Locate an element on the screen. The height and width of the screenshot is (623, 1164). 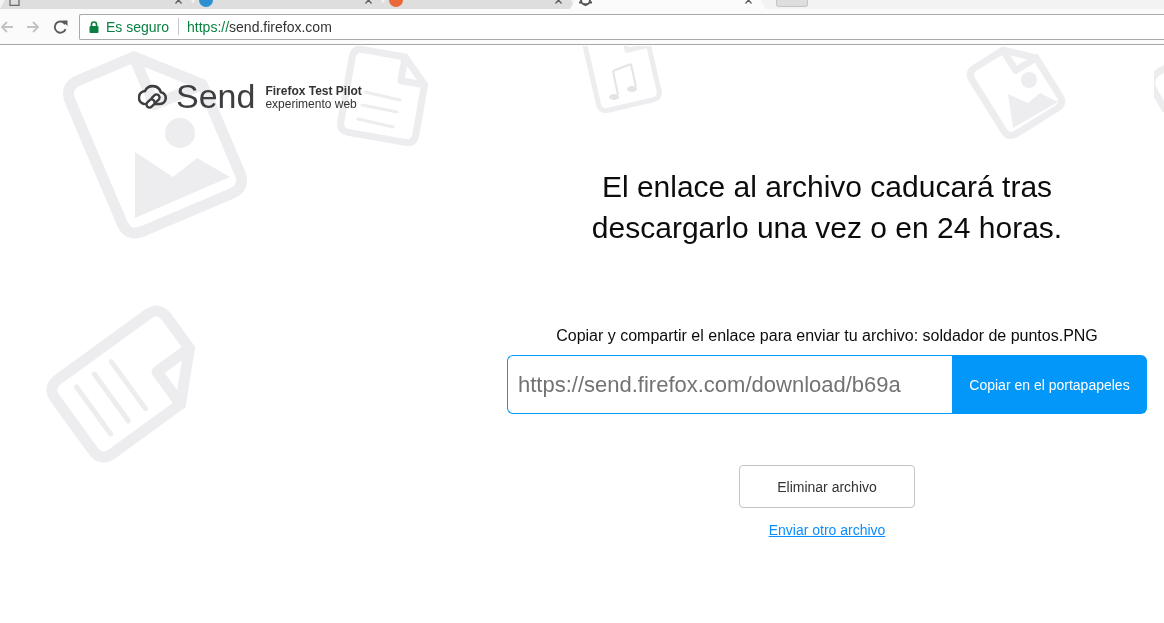
cloud-link-icon is located at coordinates (153, 96).